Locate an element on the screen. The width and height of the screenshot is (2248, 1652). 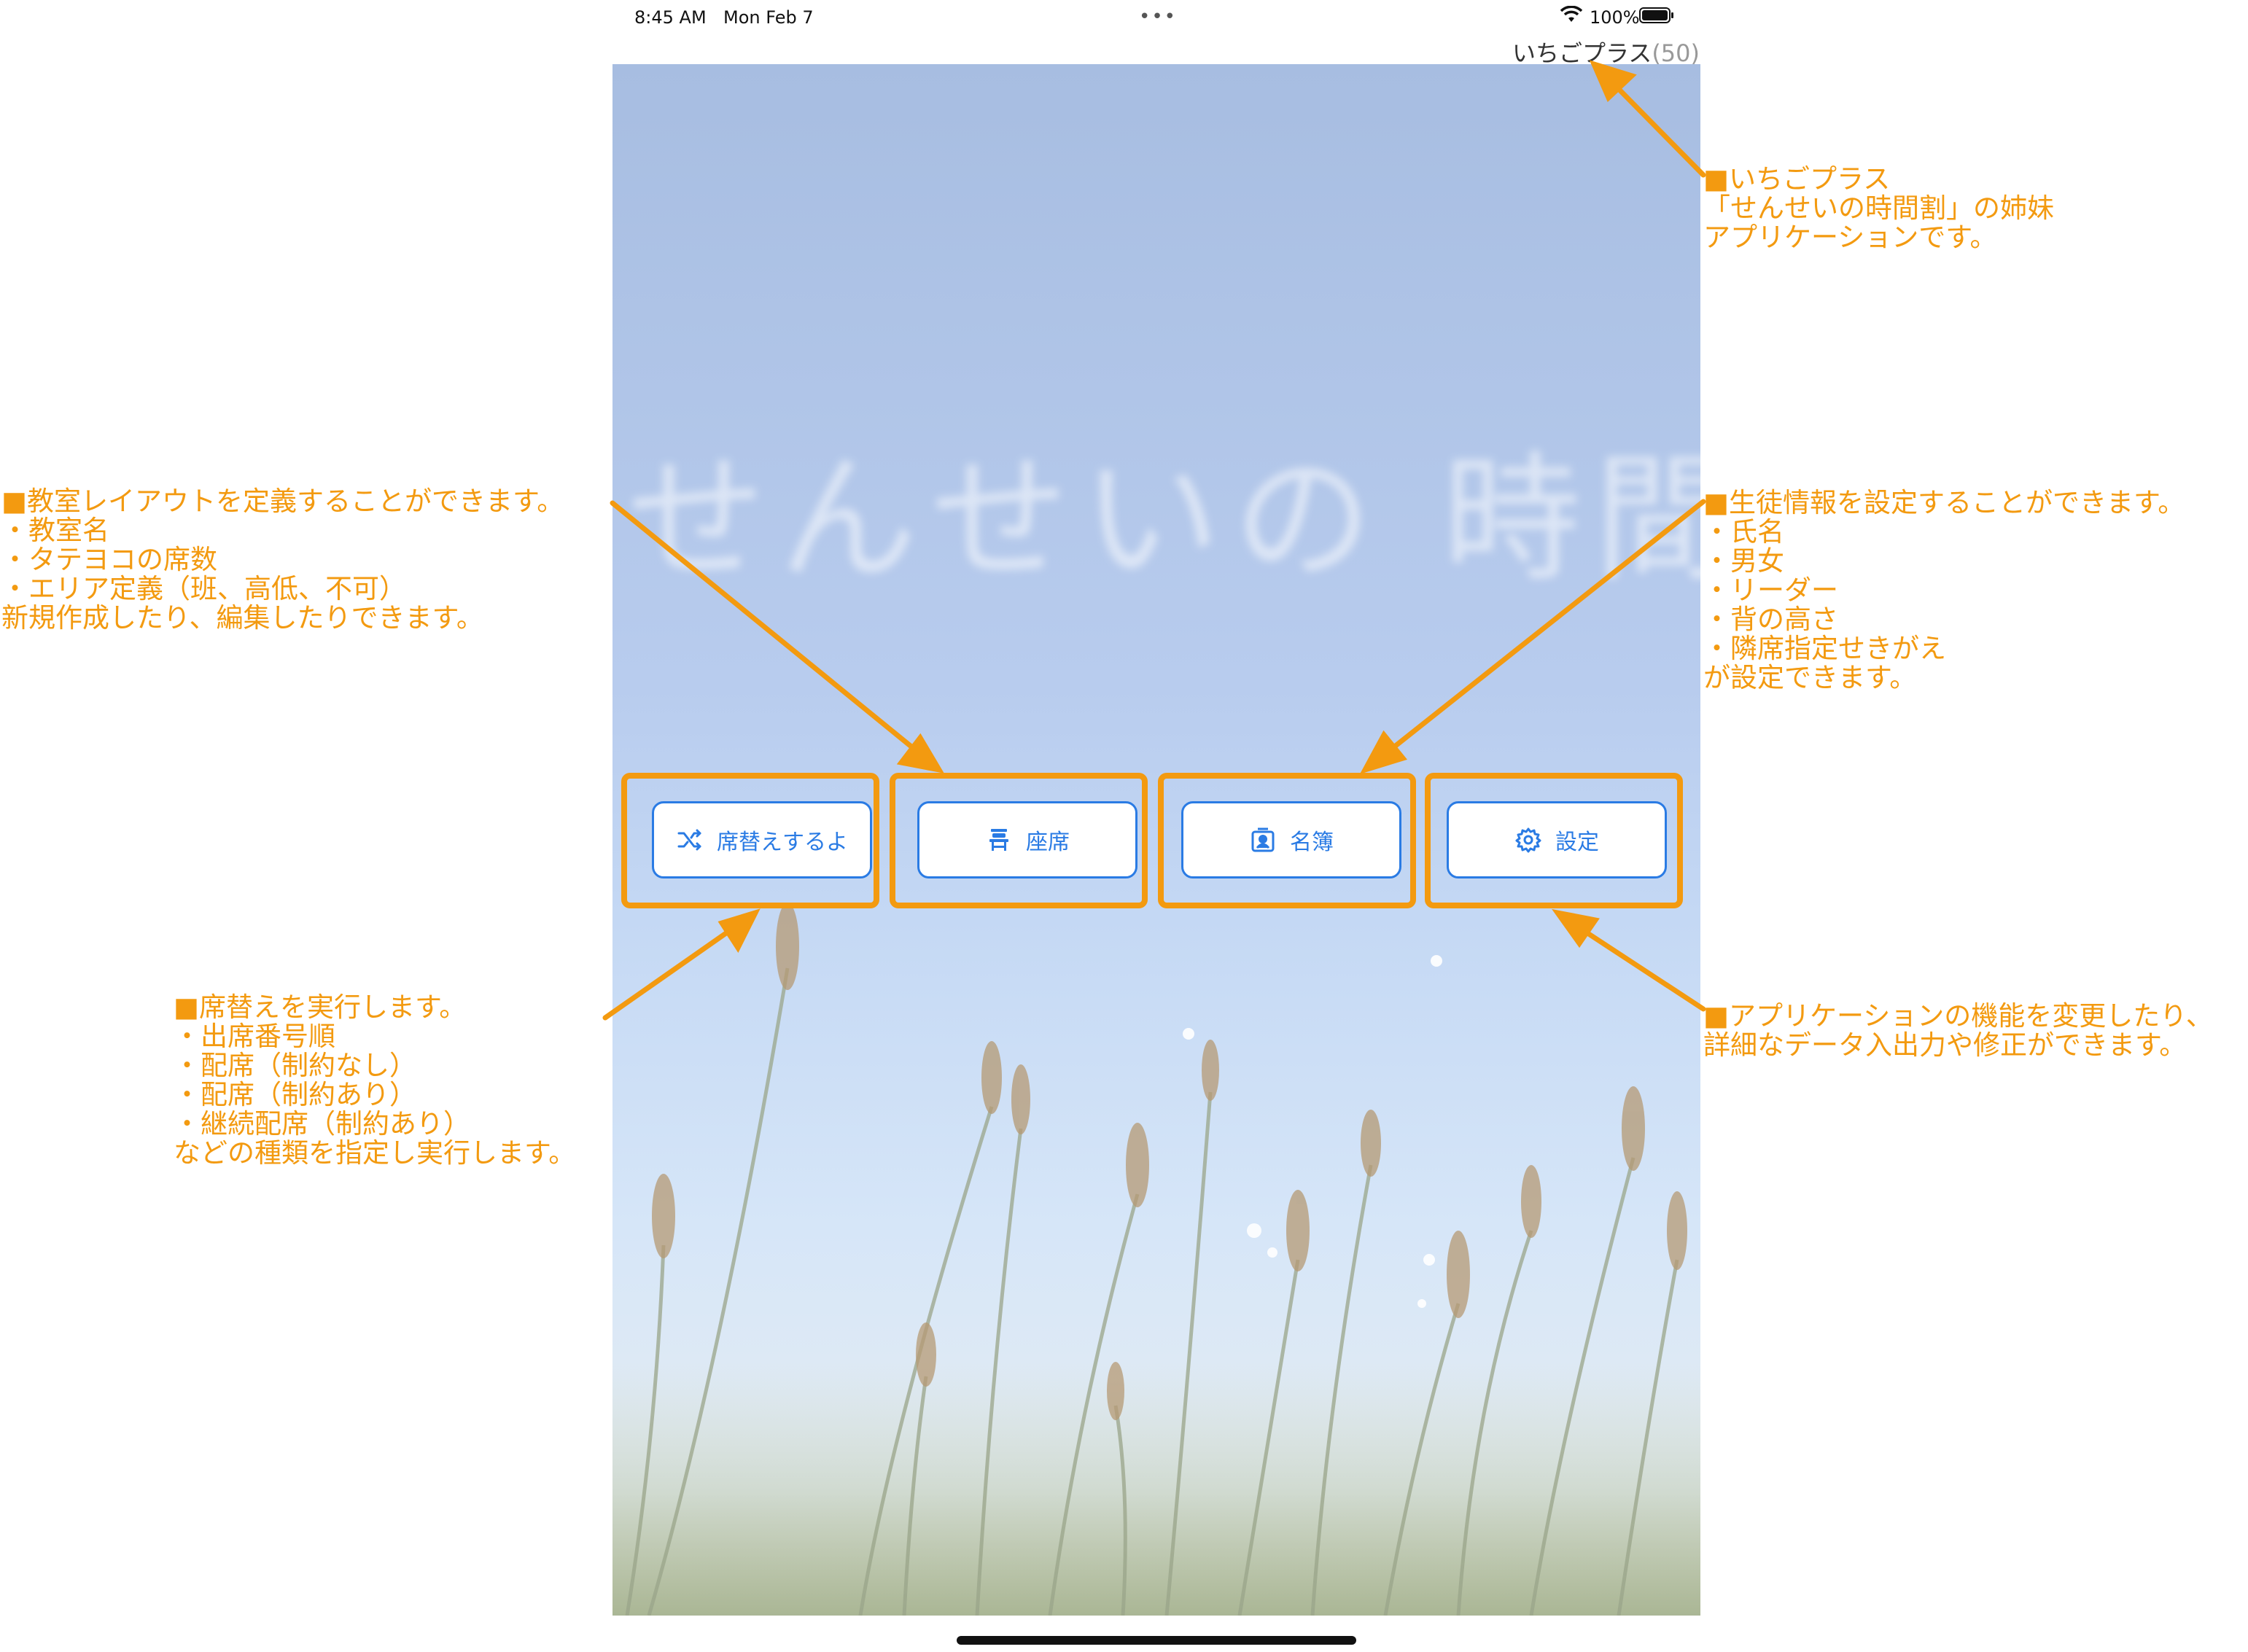
arrow-head-app-title is located at coordinates (1613, 81).